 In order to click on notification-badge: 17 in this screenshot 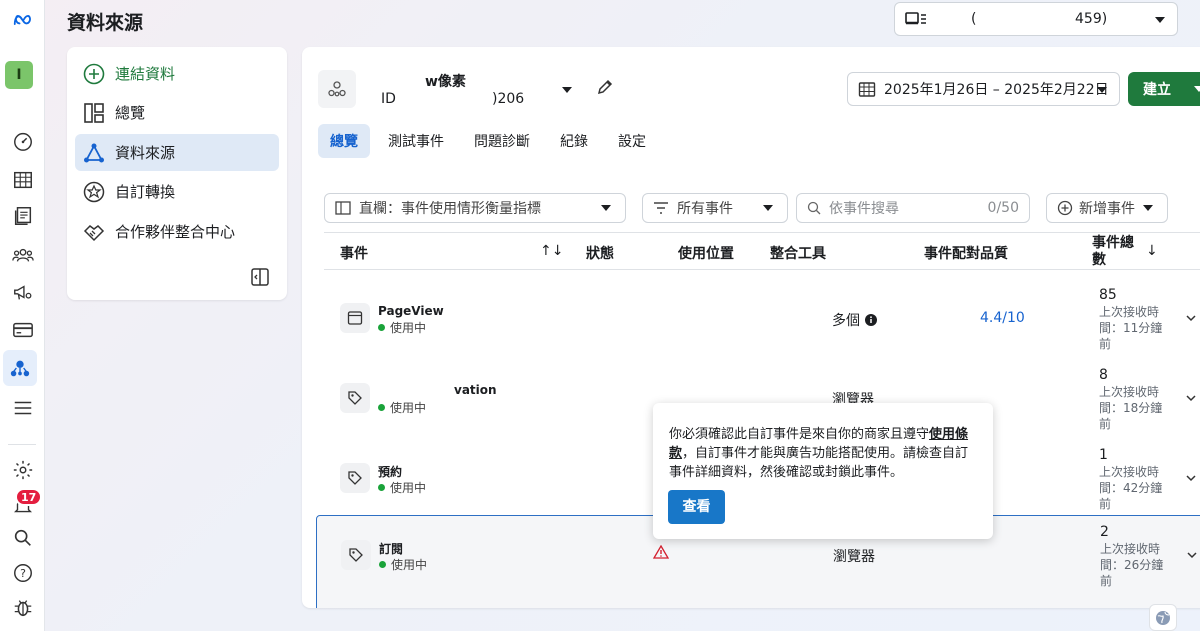, I will do `click(29, 497)`.